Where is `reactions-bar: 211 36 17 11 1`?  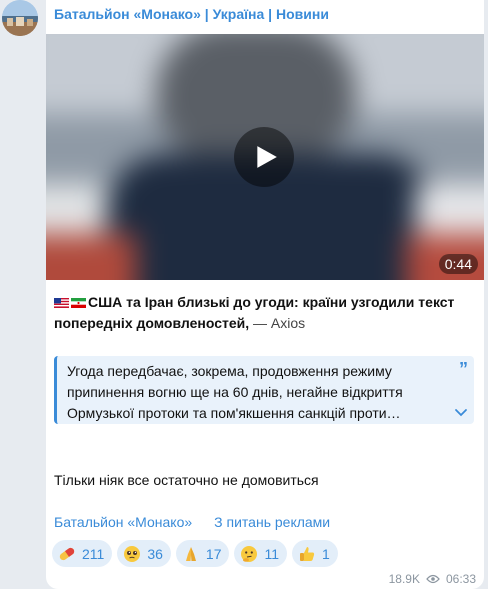 reactions-bar: 211 36 17 11 1 is located at coordinates (195, 553).